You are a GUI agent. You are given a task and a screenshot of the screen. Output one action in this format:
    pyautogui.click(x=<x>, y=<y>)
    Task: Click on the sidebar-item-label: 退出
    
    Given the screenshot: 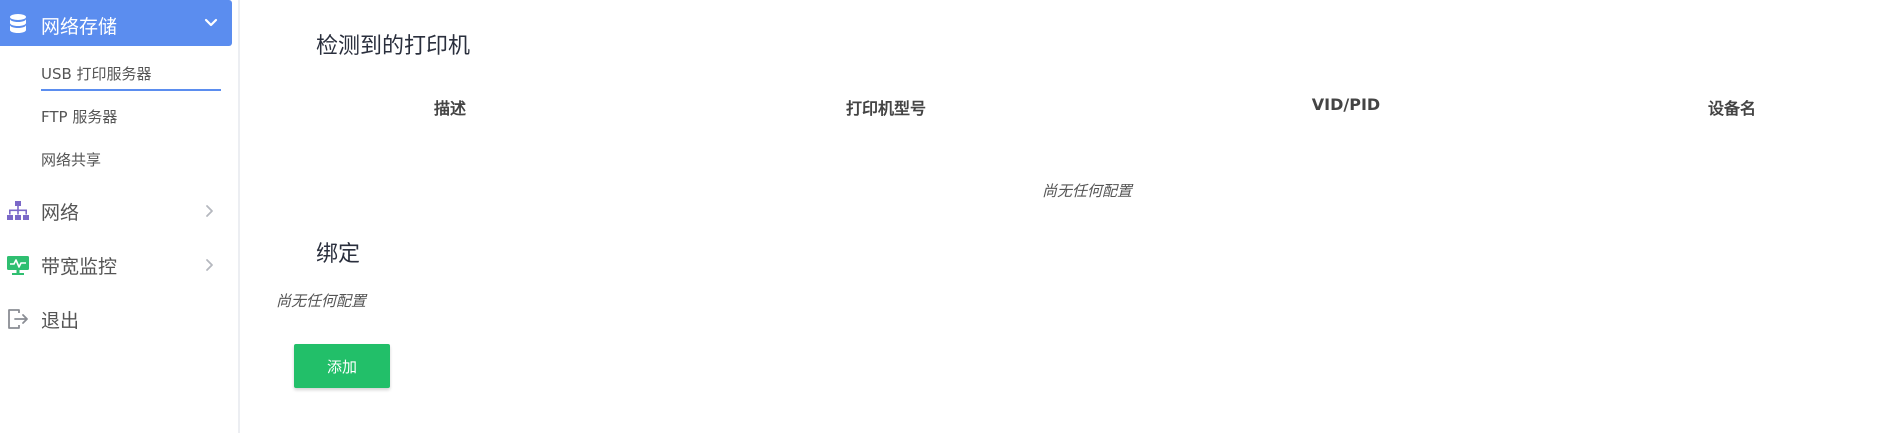 What is the action you would take?
    pyautogui.click(x=60, y=321)
    